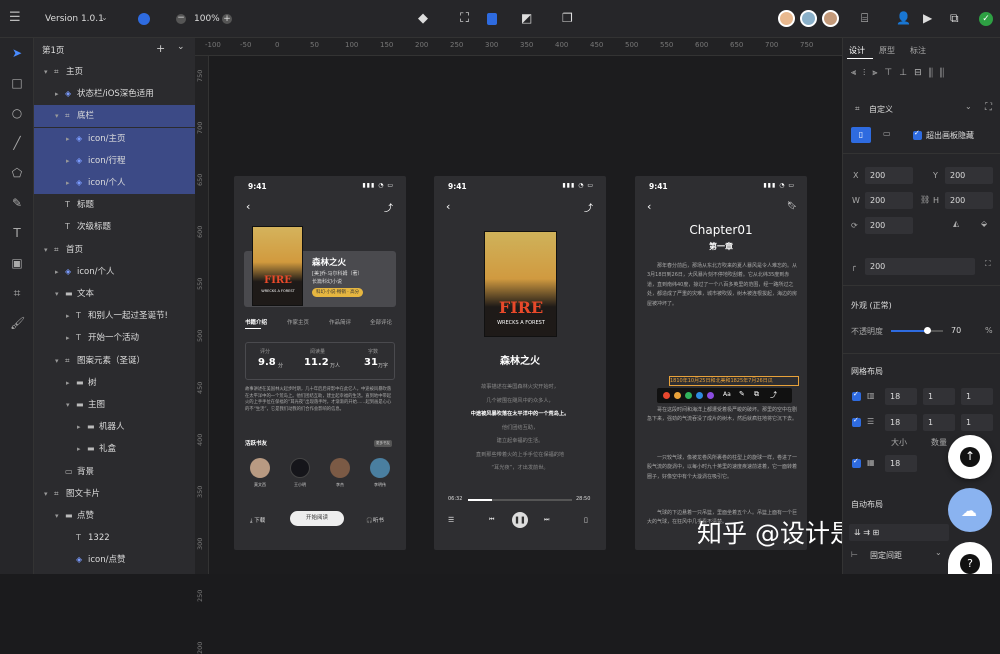  Describe the element at coordinates (114, 250) in the screenshot. I see `layer-row: ▾ ⌗ 首页` at that location.